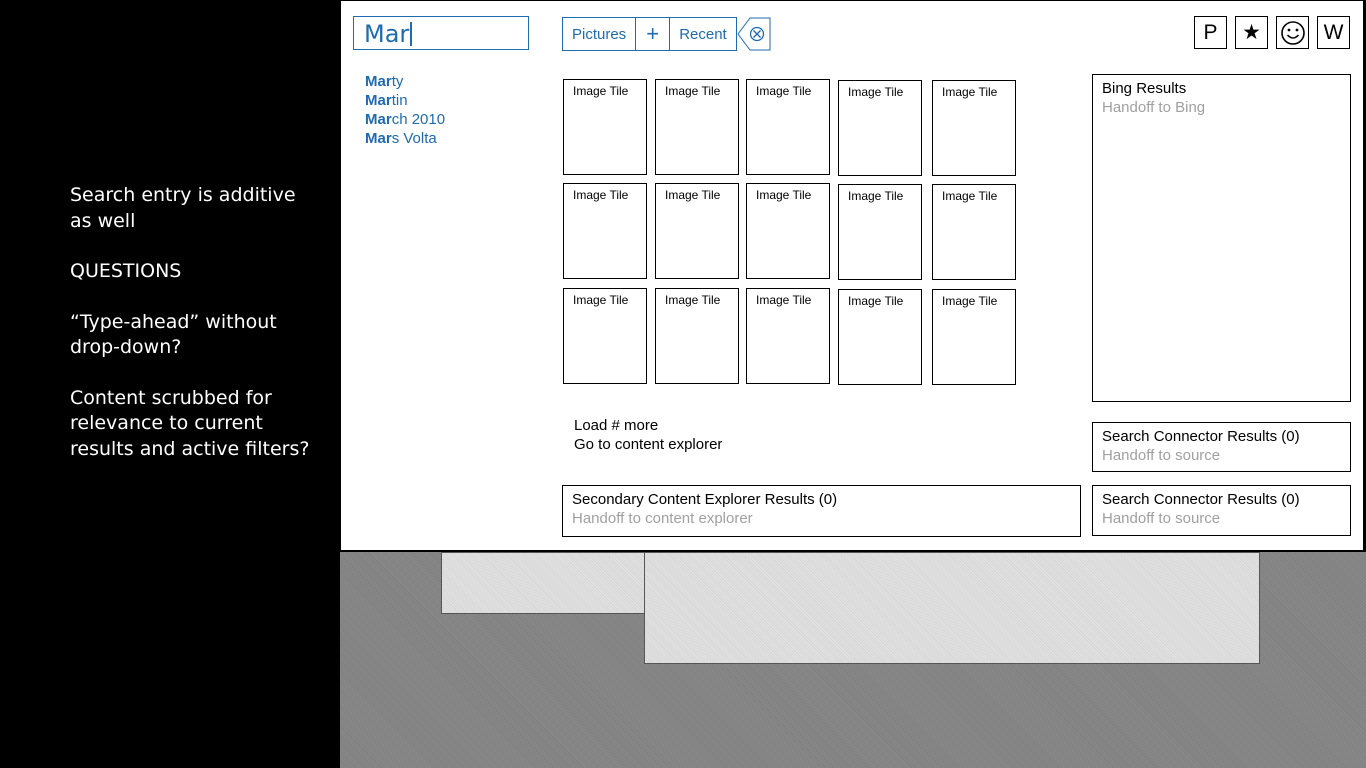 The height and width of the screenshot is (768, 1366). I want to click on bing-results-title: Bing Results, so click(1144, 88).